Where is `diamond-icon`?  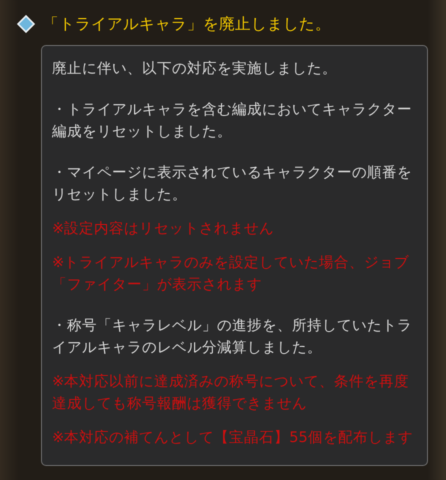 diamond-icon is located at coordinates (26, 24).